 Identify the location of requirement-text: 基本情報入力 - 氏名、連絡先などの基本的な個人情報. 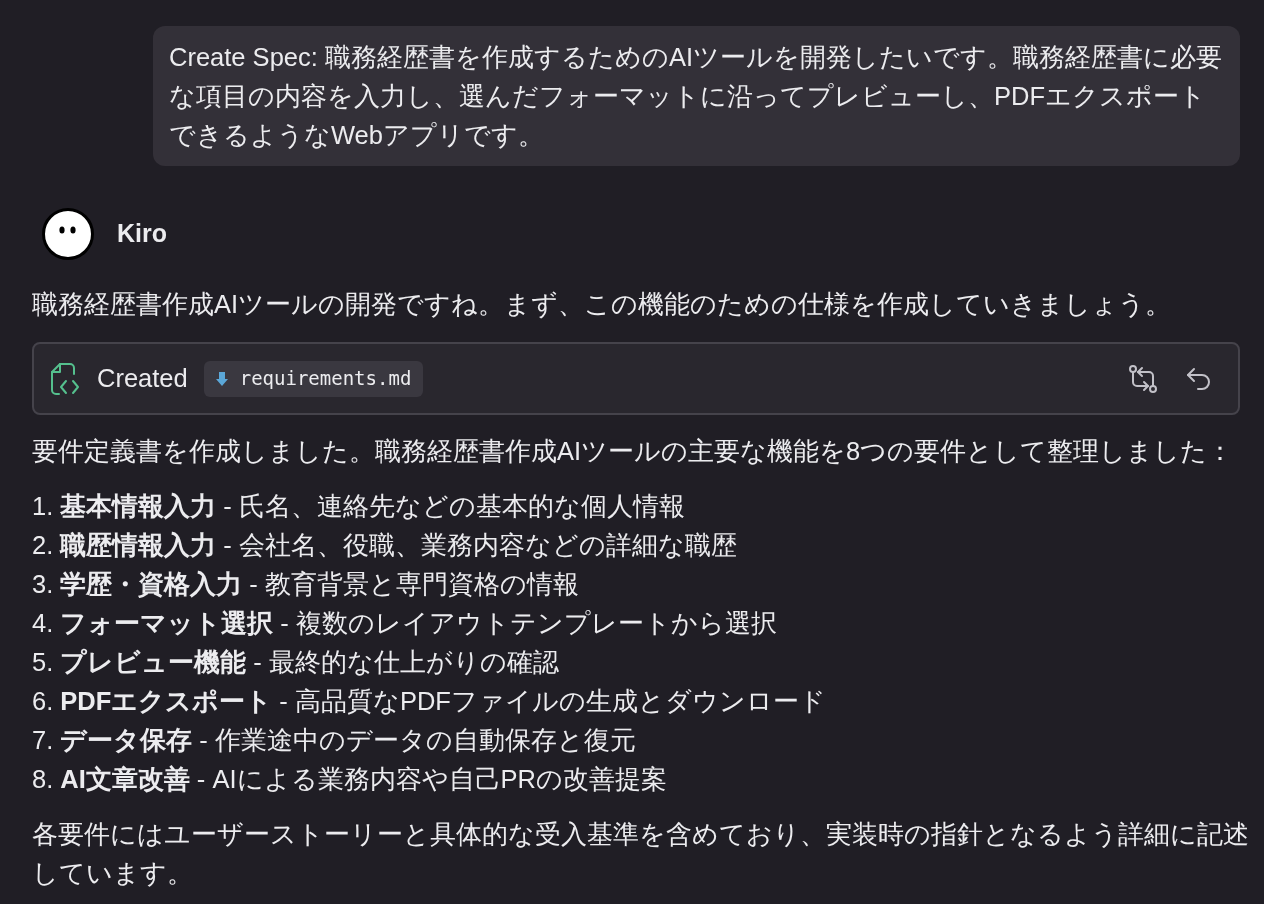
(372, 506).